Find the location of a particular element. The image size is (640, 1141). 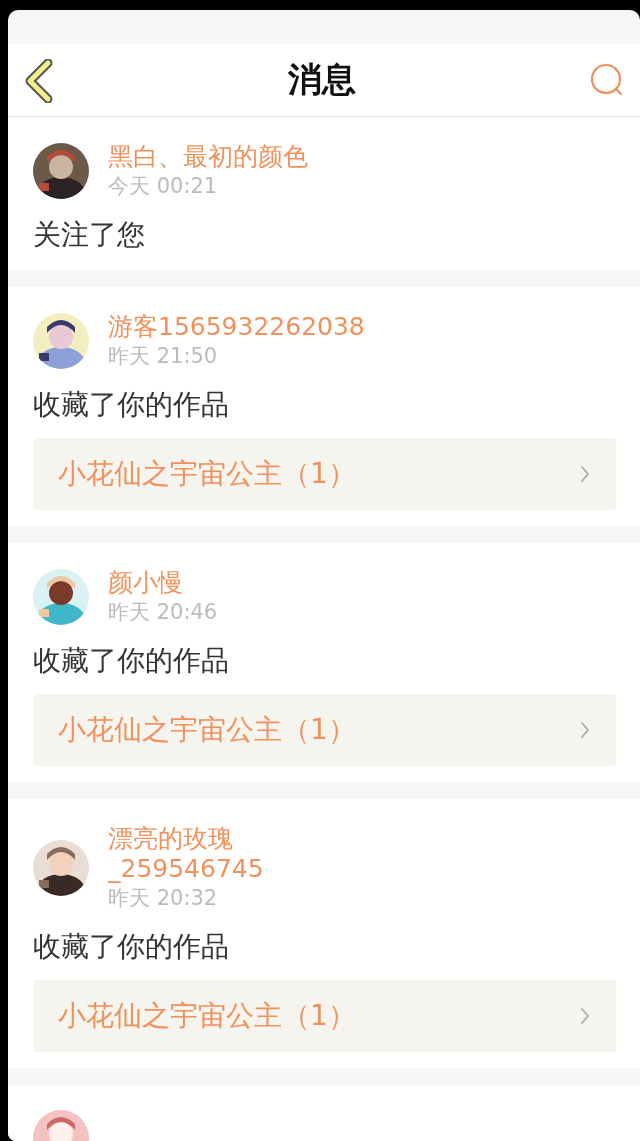

user-name: 游客1565932262038 is located at coordinates (236, 327).